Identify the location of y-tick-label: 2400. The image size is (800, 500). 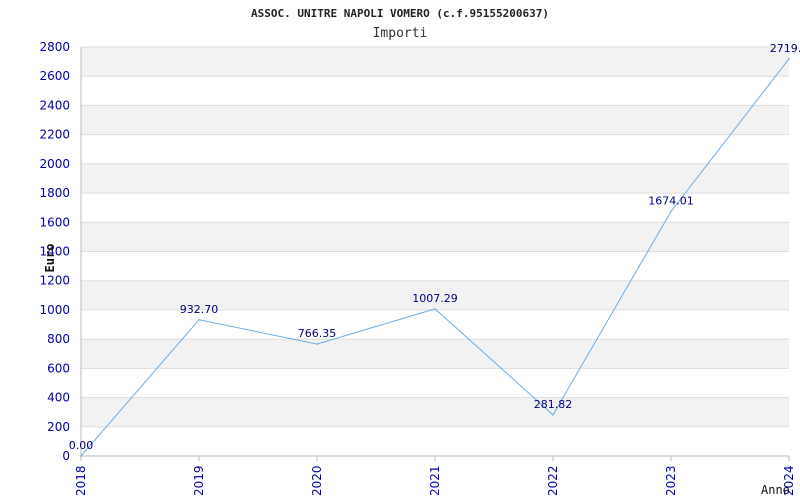
(54, 105).